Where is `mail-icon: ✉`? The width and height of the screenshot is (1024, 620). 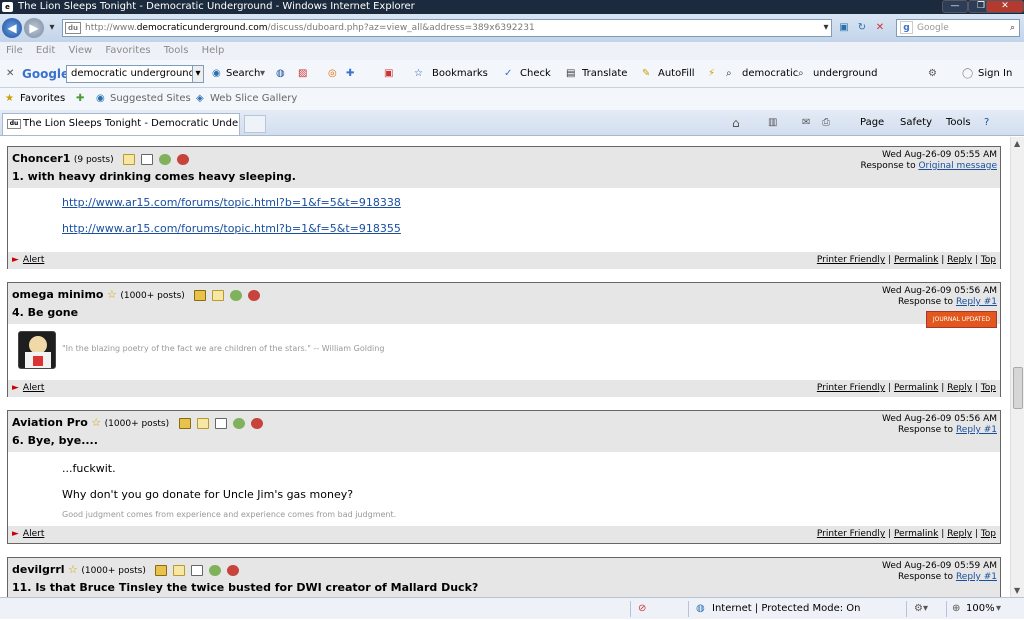 mail-icon: ✉ is located at coordinates (806, 123).